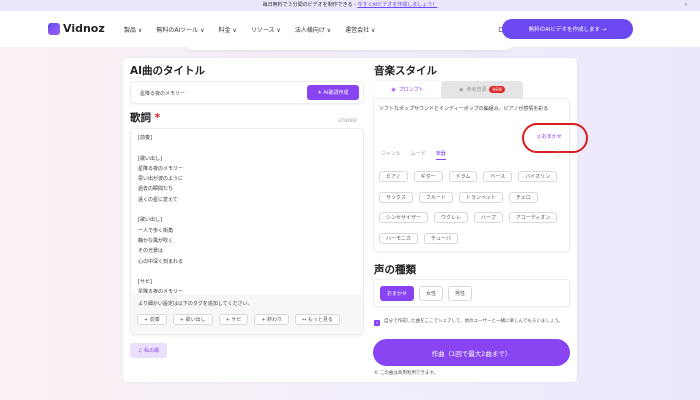  What do you see at coordinates (272, 319) in the screenshot?
I see `tag-outro: + 終わり` at bounding box center [272, 319].